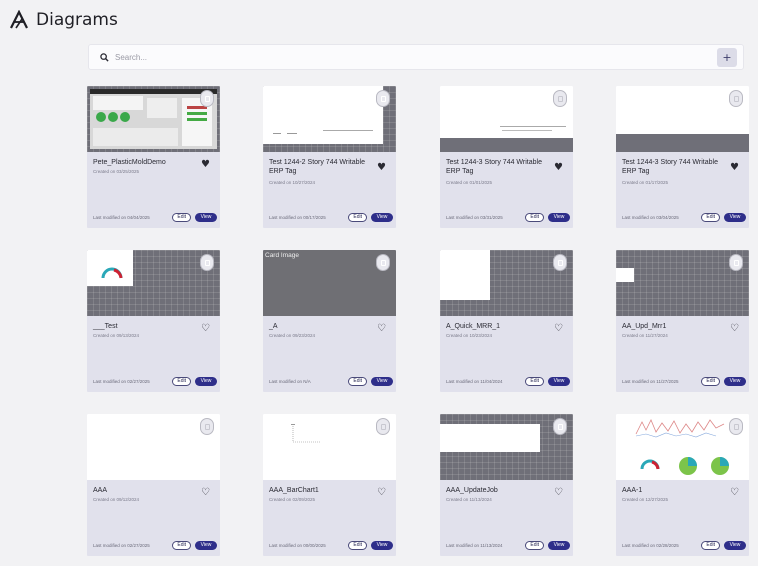 Image resolution: width=758 pixels, height=566 pixels. What do you see at coordinates (329, 283) in the screenshot?
I see `card-thumbnail: Card Image` at bounding box center [329, 283].